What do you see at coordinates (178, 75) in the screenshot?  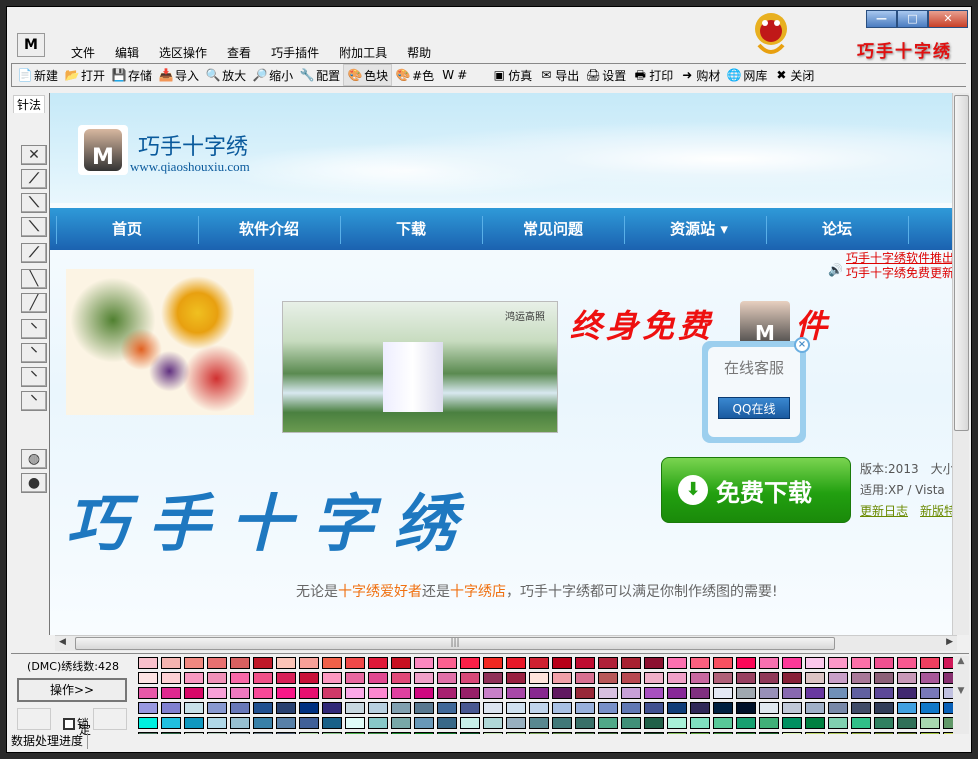 I see `toolbar-button-3: 📥 导入` at bounding box center [178, 75].